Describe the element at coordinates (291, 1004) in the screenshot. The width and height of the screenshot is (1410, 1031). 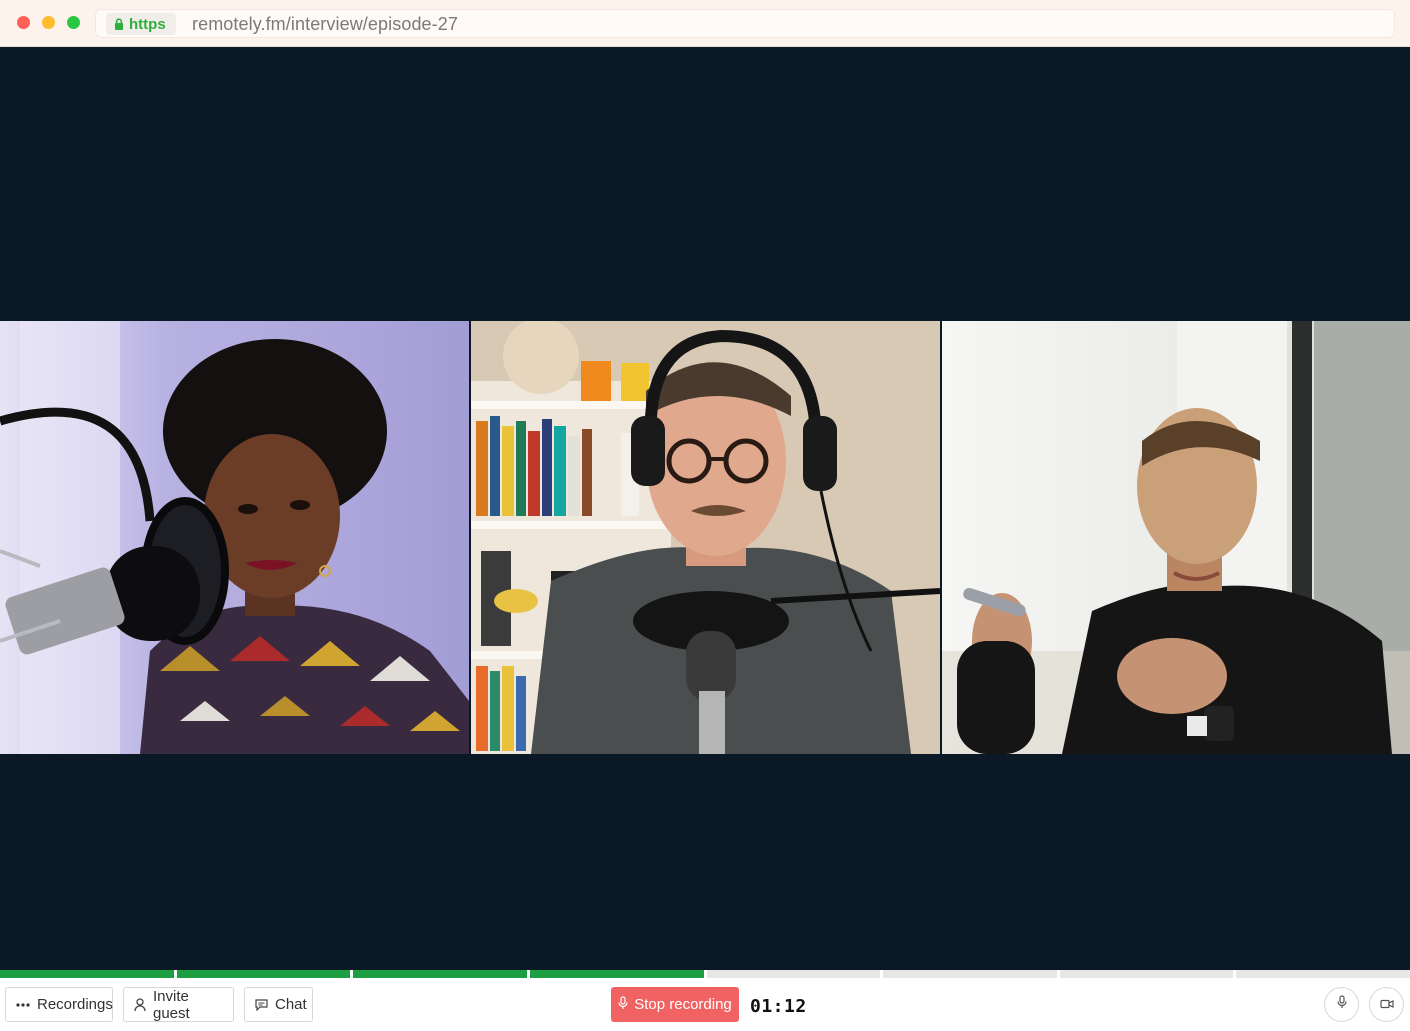
I see `chat-label: Chat` at that location.